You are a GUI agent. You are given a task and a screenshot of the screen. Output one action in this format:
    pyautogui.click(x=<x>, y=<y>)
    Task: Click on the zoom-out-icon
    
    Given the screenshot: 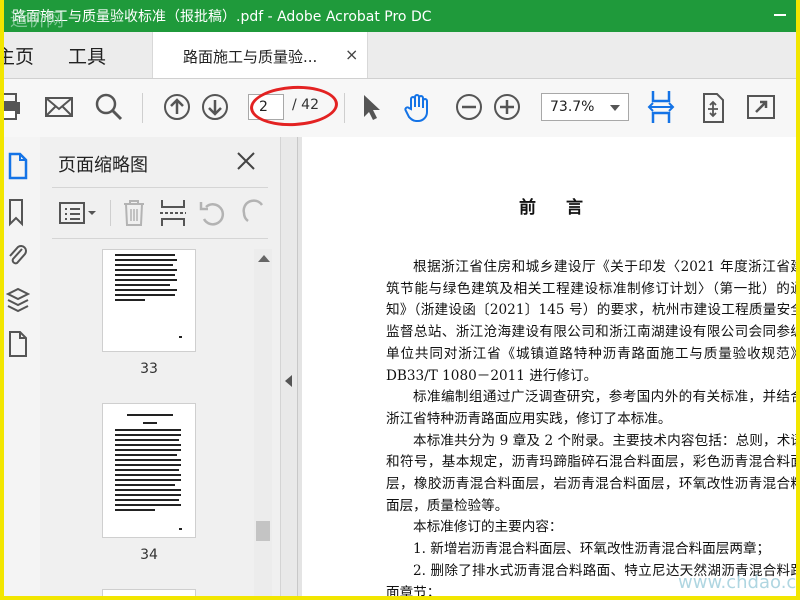 What is the action you would take?
    pyautogui.click(x=469, y=107)
    